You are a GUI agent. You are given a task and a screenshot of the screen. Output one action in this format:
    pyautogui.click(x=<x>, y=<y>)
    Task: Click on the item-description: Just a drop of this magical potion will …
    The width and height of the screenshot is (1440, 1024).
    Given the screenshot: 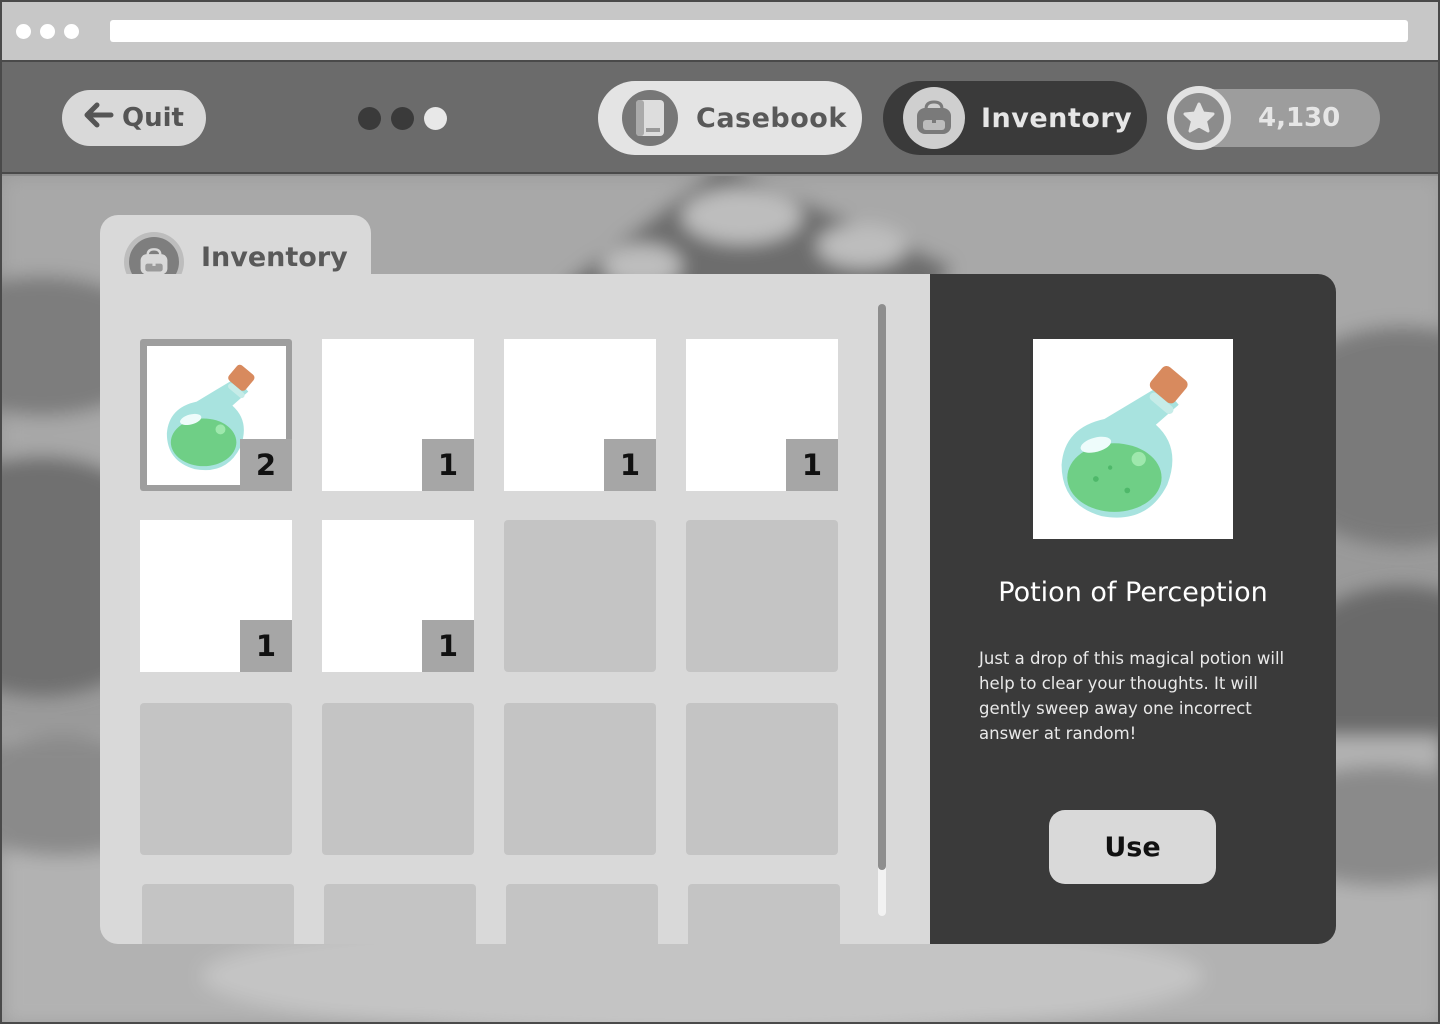 What is the action you would take?
    pyautogui.click(x=1132, y=696)
    